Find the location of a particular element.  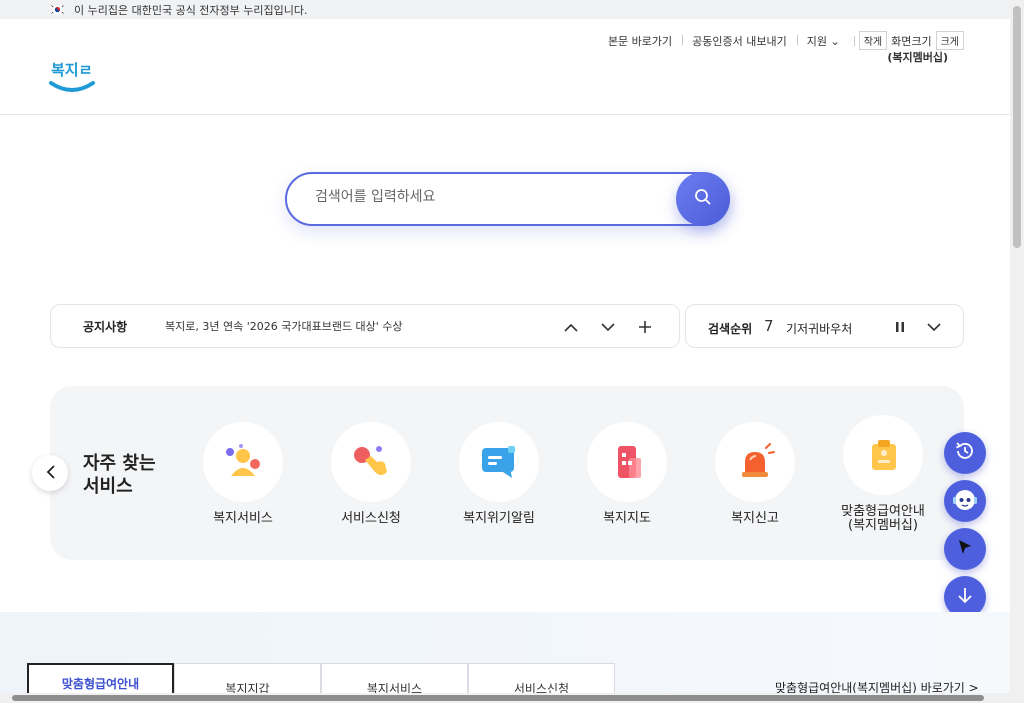

font-small-button: 작게 is located at coordinates (873, 40).